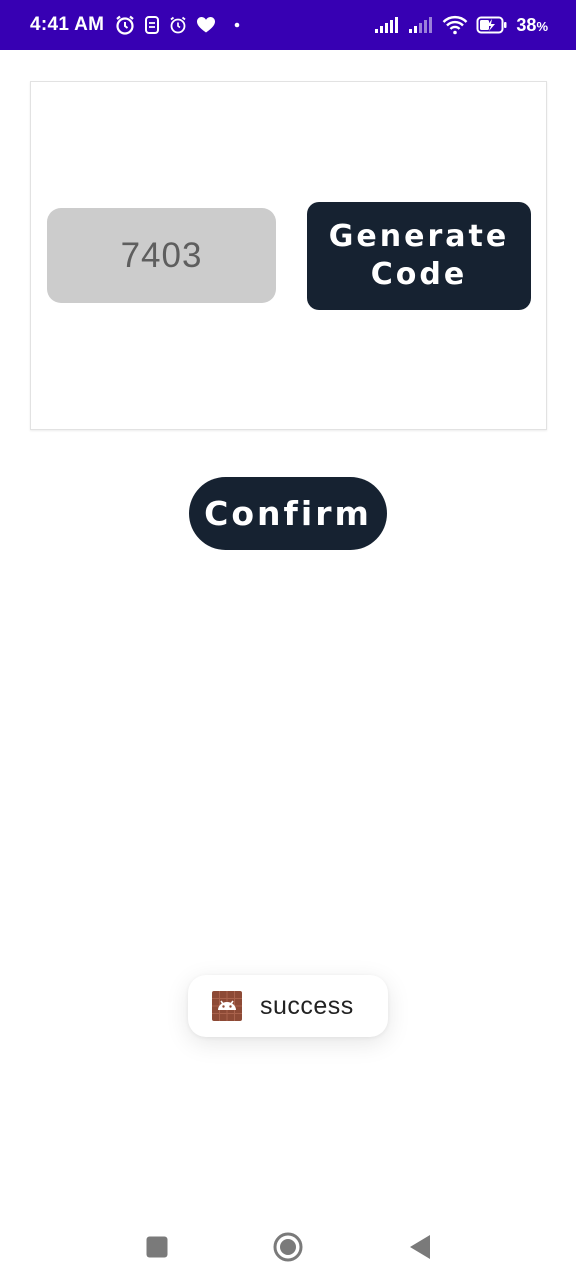  I want to click on dot-icon, so click(237, 25).